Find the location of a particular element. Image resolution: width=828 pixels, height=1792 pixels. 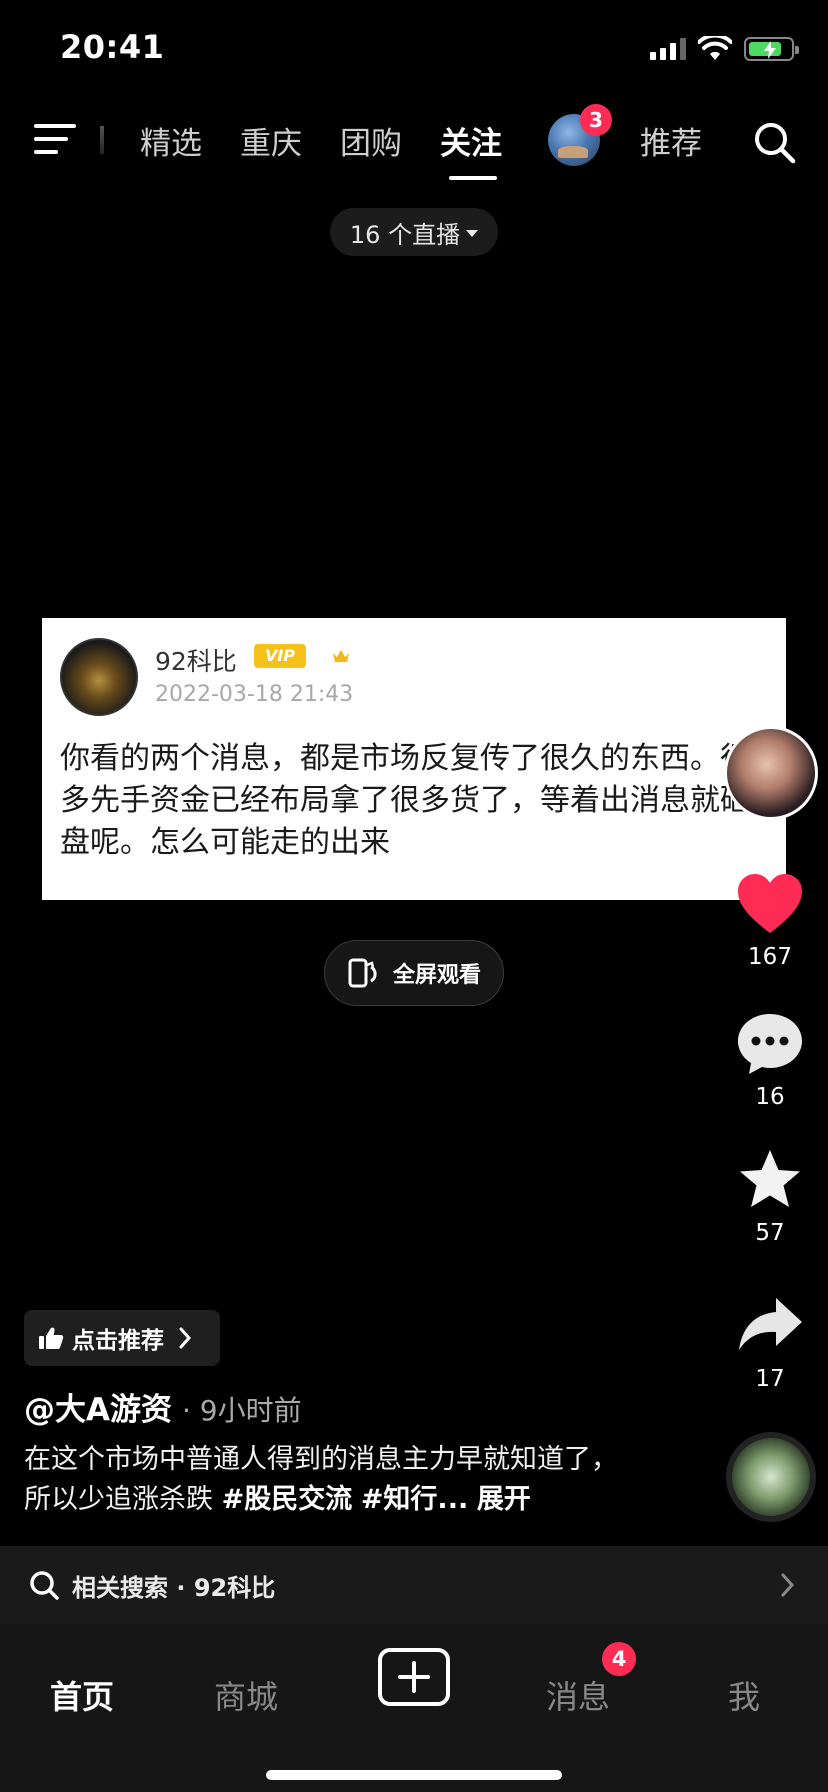

author-line: @大A游资 · 9小时前 is located at coordinates (163, 1406).